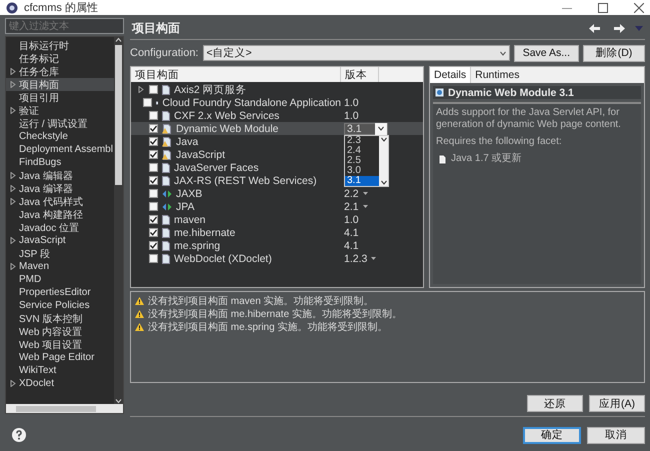 This screenshot has width=650, height=451. Describe the element at coordinates (555, 403) in the screenshot. I see `action-button: 还原` at that location.